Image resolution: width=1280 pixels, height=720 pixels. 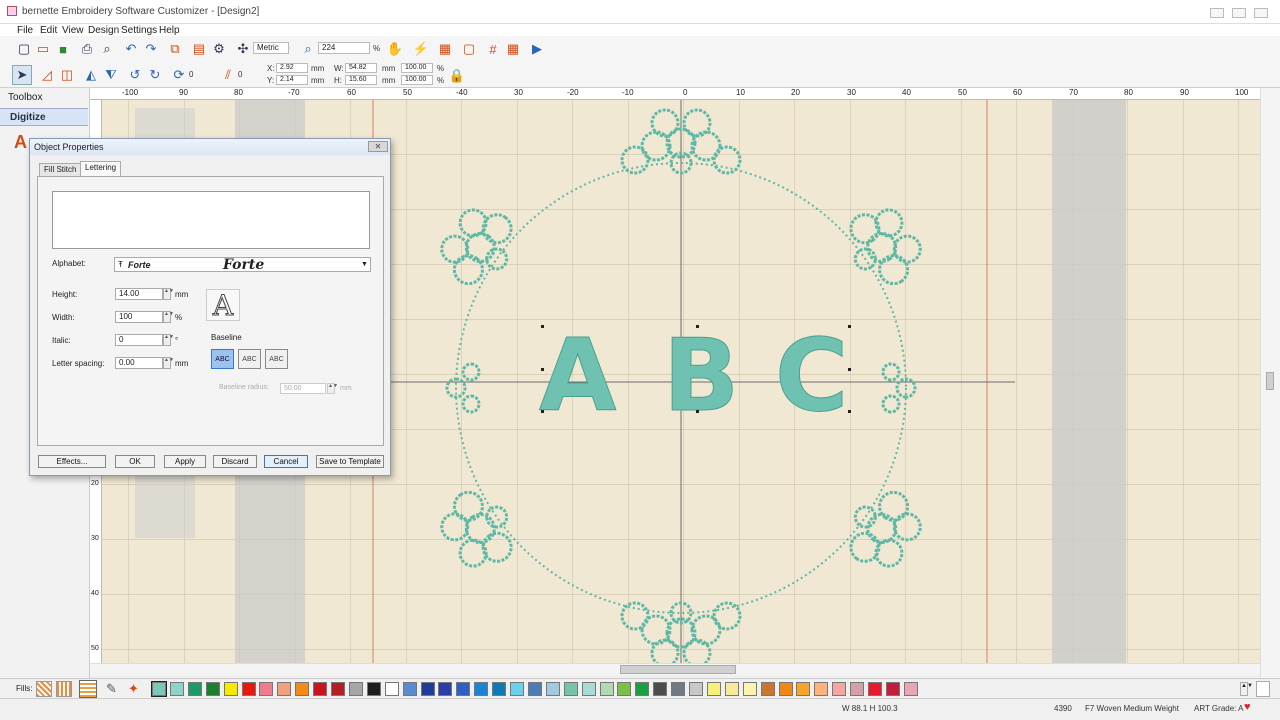 What do you see at coordinates (22, 75) in the screenshot?
I see `select-arrow-icon: ➤` at bounding box center [22, 75].